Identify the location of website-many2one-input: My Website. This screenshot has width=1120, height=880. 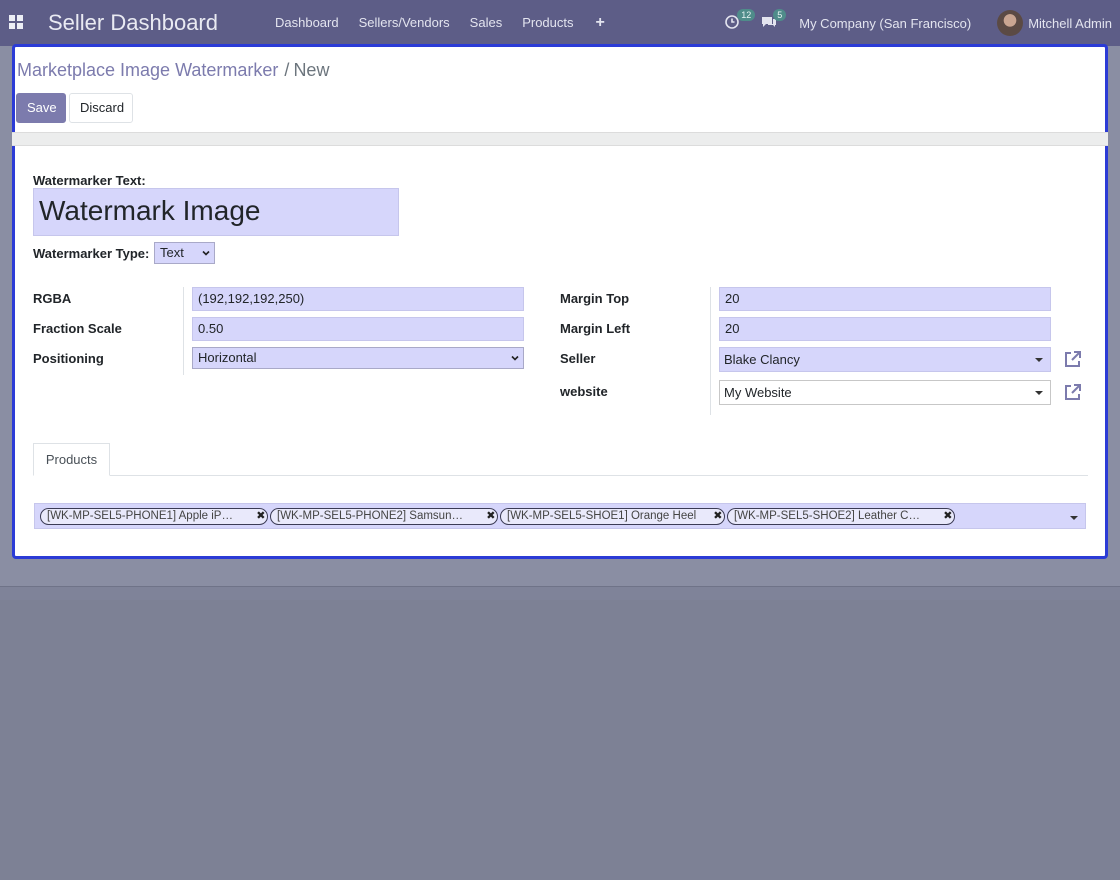
(885, 392).